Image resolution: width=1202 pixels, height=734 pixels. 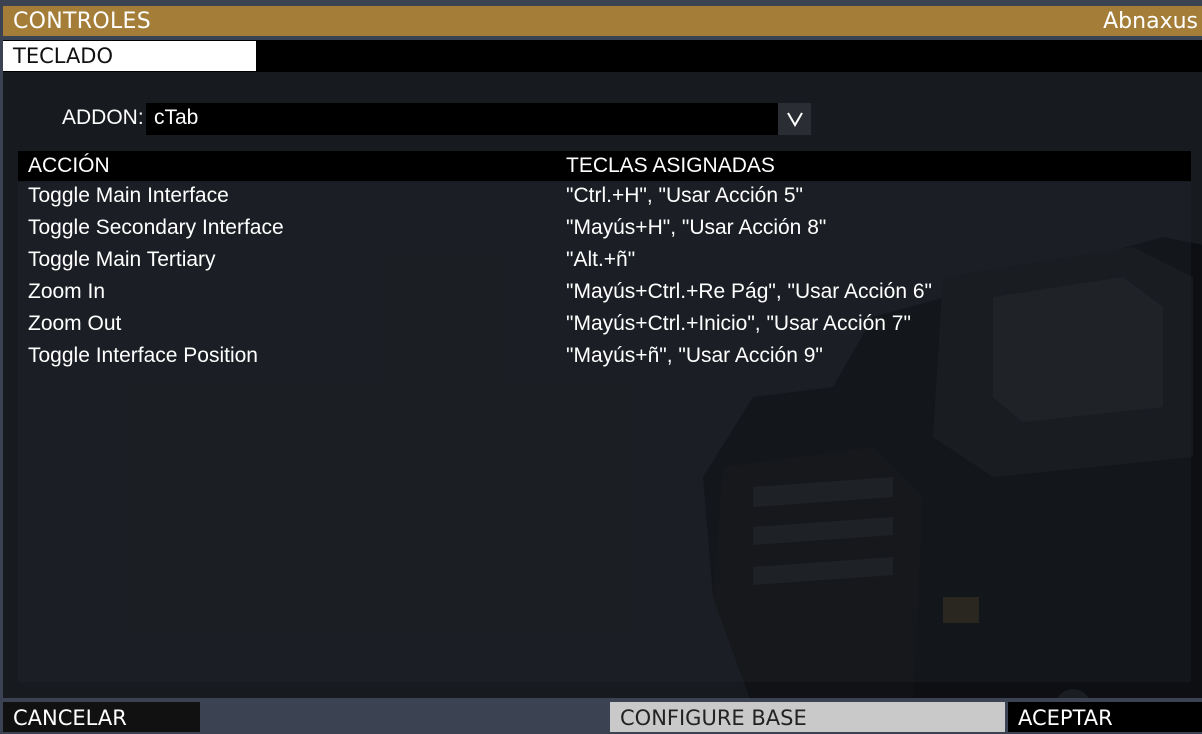 I want to click on row-action: Zoom Out, so click(x=75, y=323).